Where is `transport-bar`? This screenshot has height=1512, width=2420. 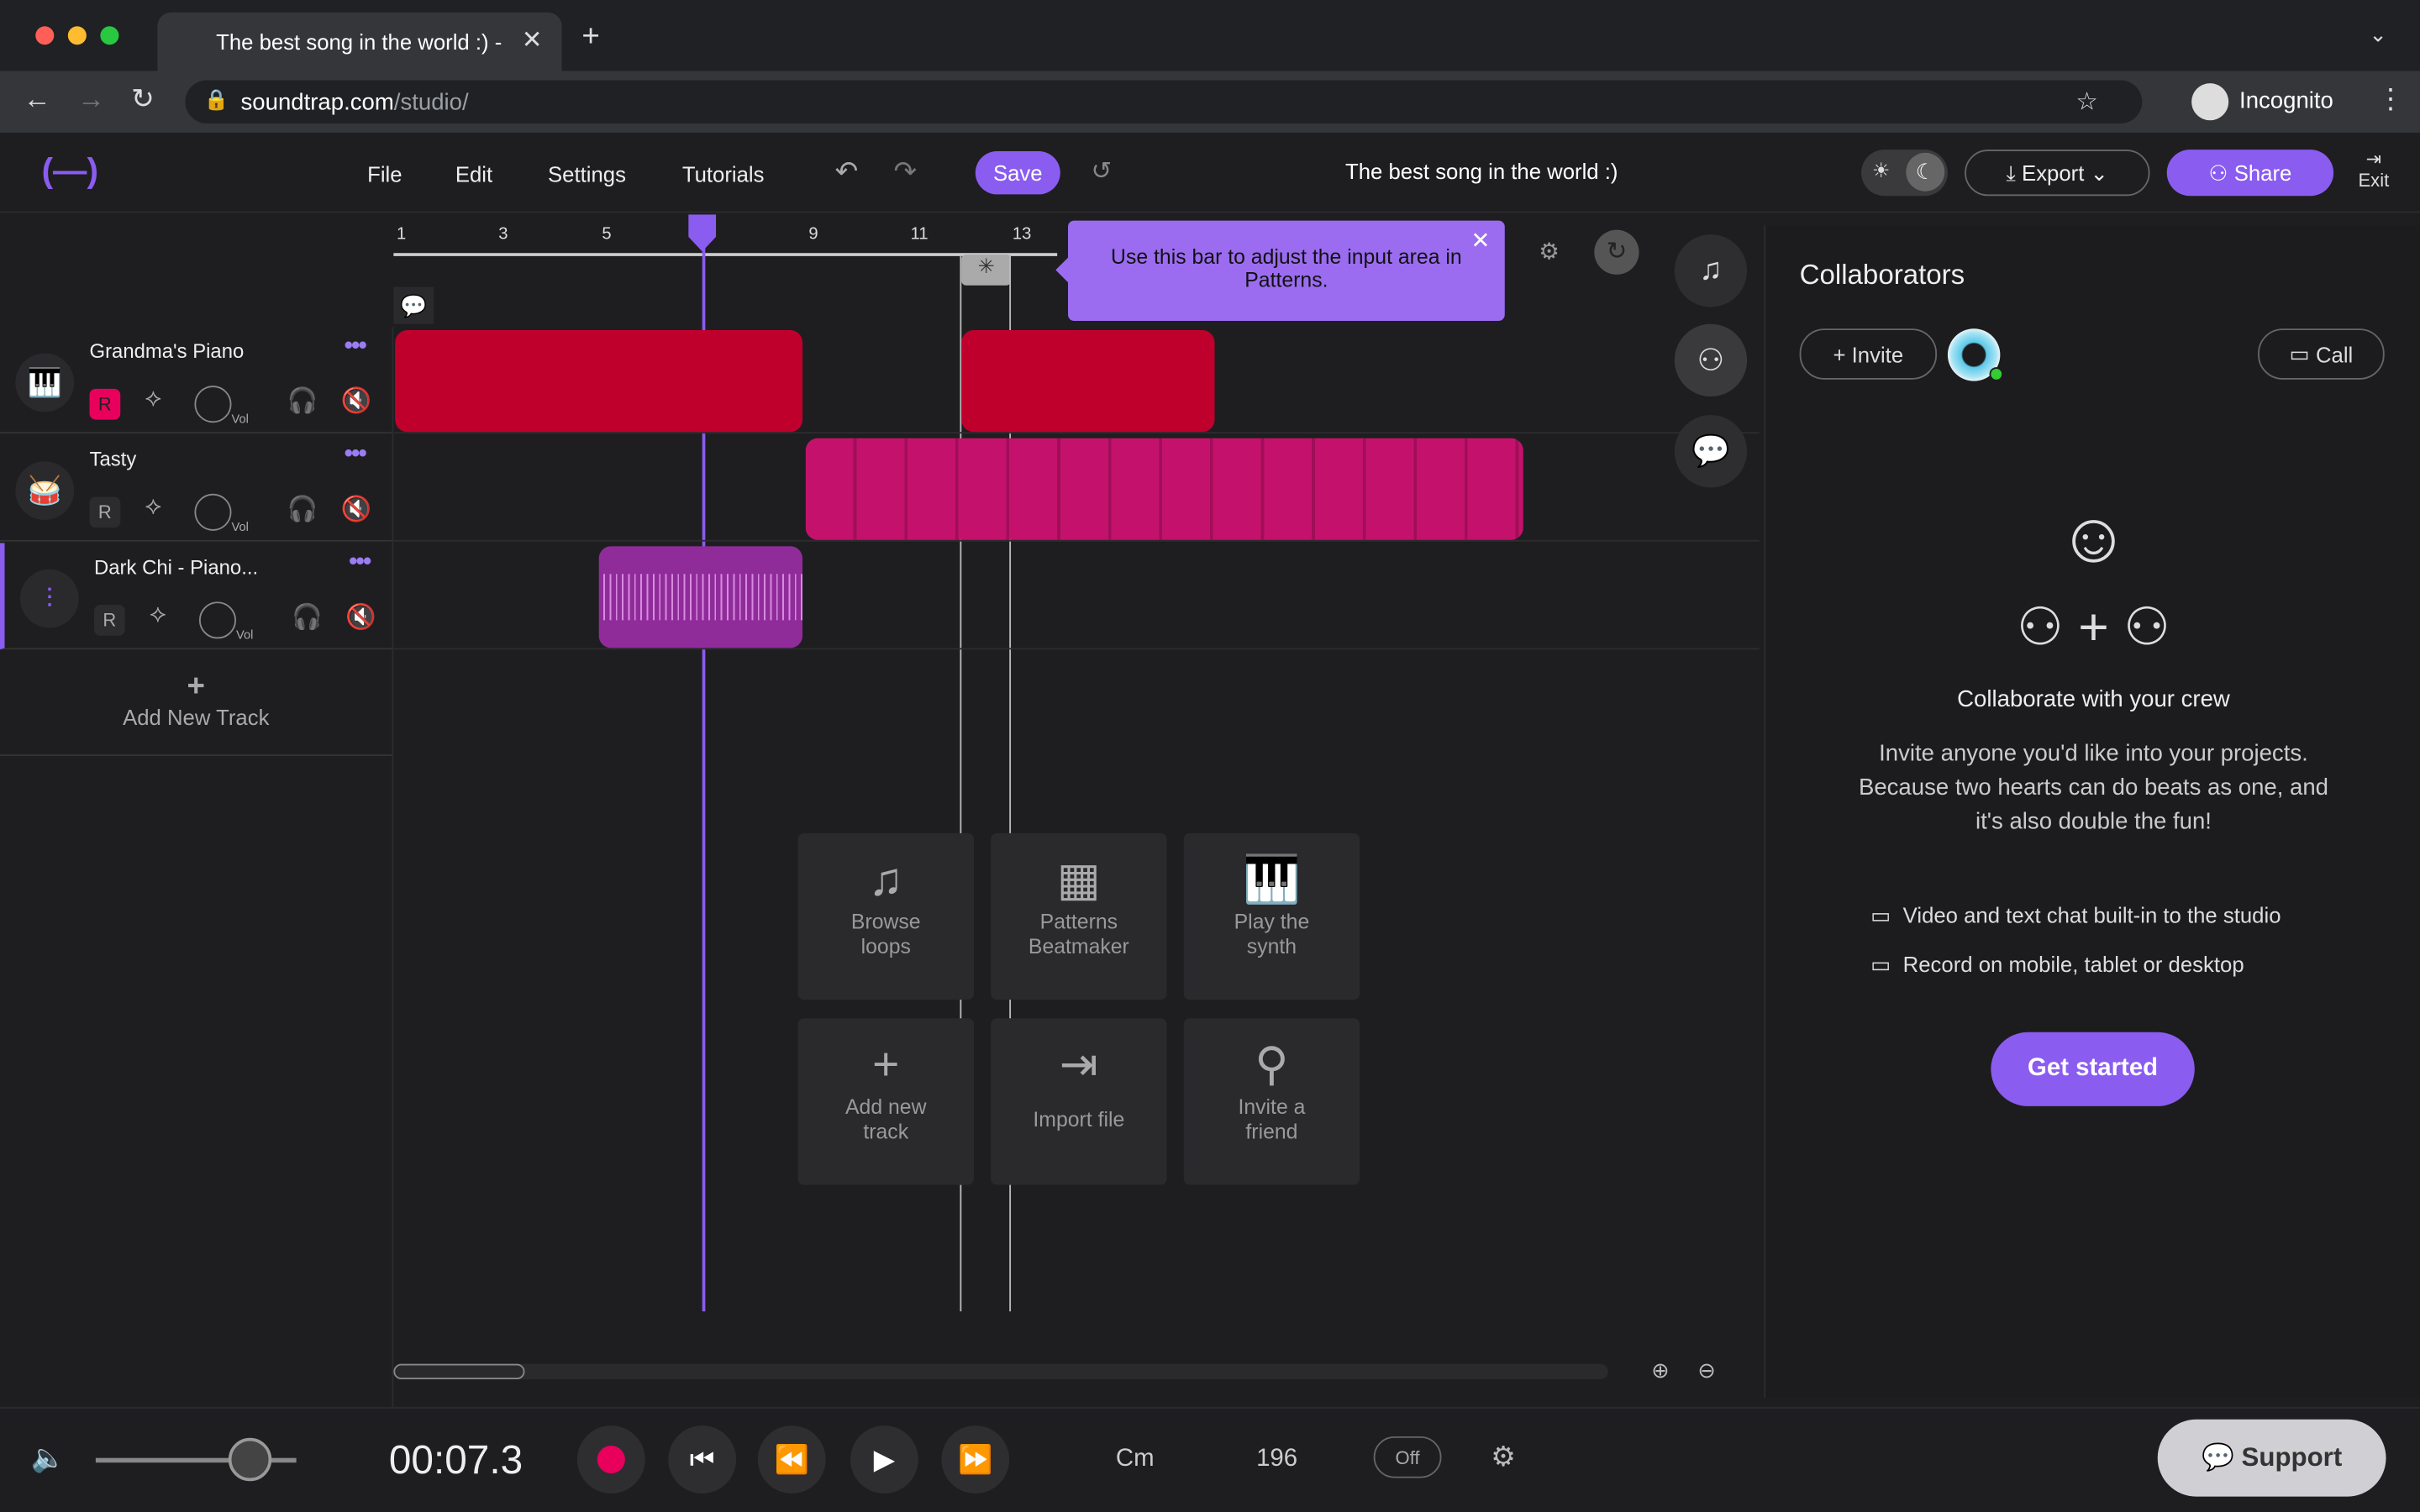 transport-bar is located at coordinates (1210, 1459).